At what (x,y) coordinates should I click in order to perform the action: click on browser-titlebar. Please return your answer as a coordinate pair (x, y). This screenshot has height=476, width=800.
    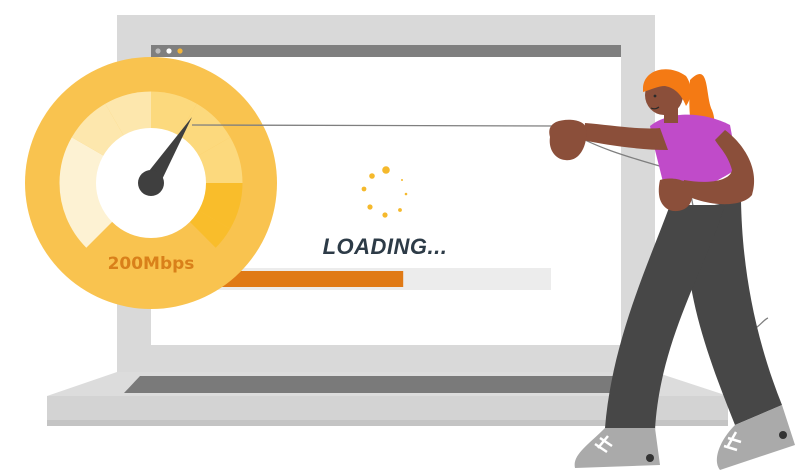
    Looking at the image, I should click on (386, 51).